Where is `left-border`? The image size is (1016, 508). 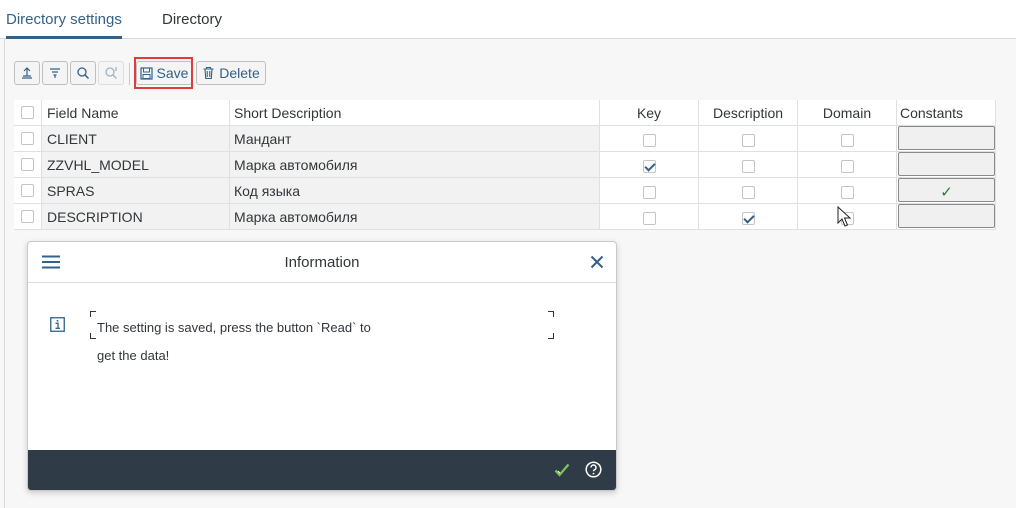
left-border is located at coordinates (4, 273).